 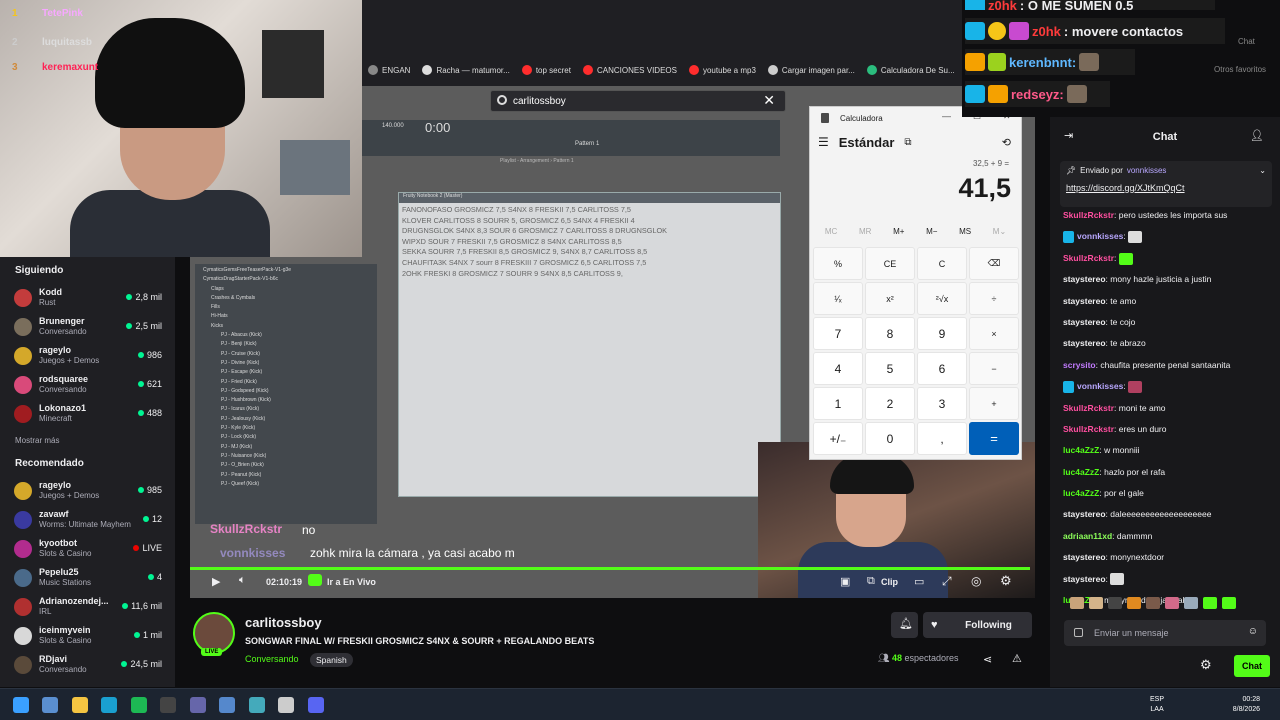 What do you see at coordinates (87, 606) in the screenshot?
I see `sidebar-channel: Adrianozendej... IRL 11,6 mil` at bounding box center [87, 606].